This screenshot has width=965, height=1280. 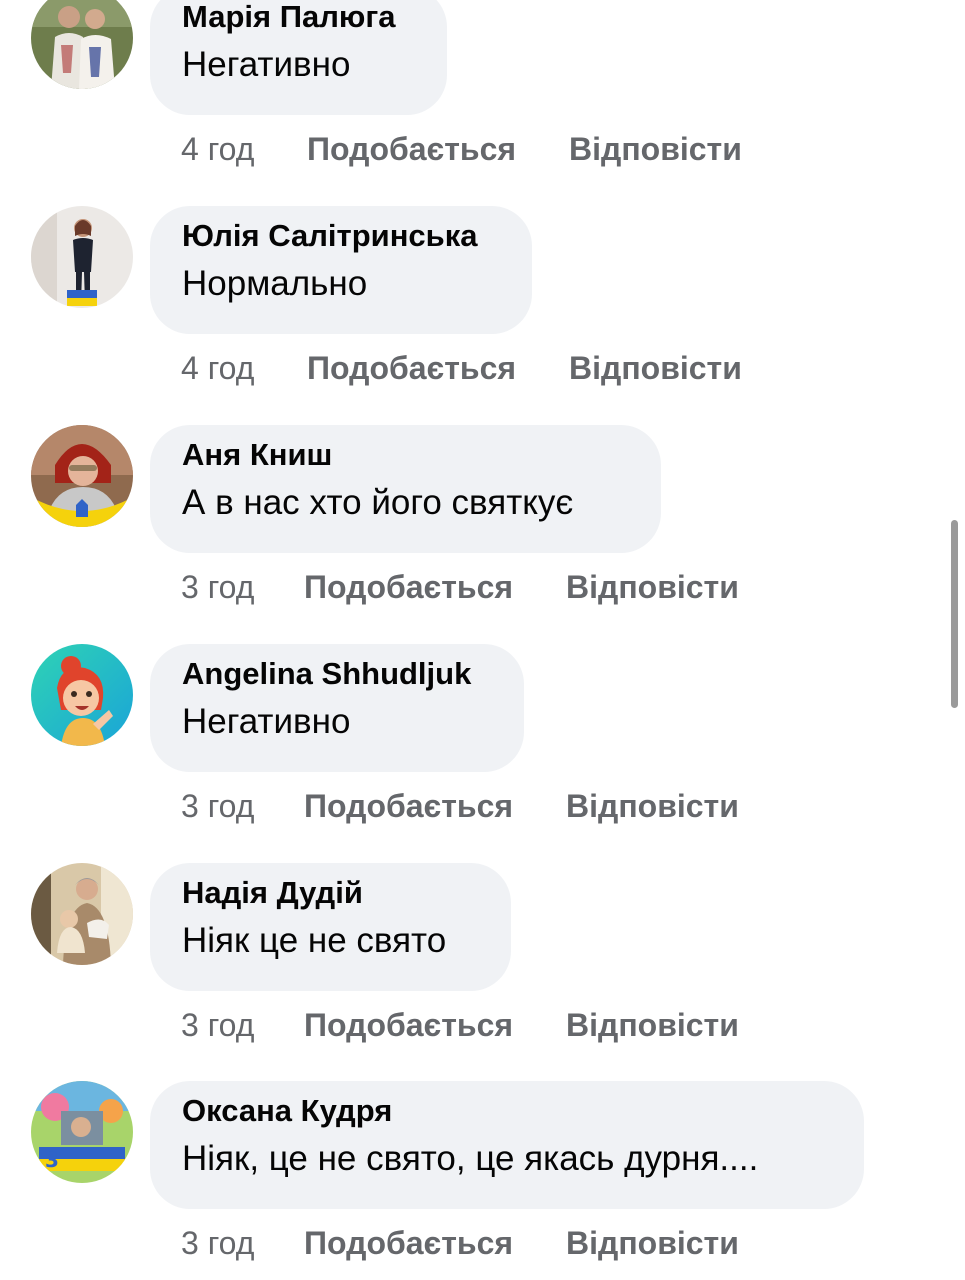 I want to click on comment-author: Марія Палюга, so click(x=298, y=18).